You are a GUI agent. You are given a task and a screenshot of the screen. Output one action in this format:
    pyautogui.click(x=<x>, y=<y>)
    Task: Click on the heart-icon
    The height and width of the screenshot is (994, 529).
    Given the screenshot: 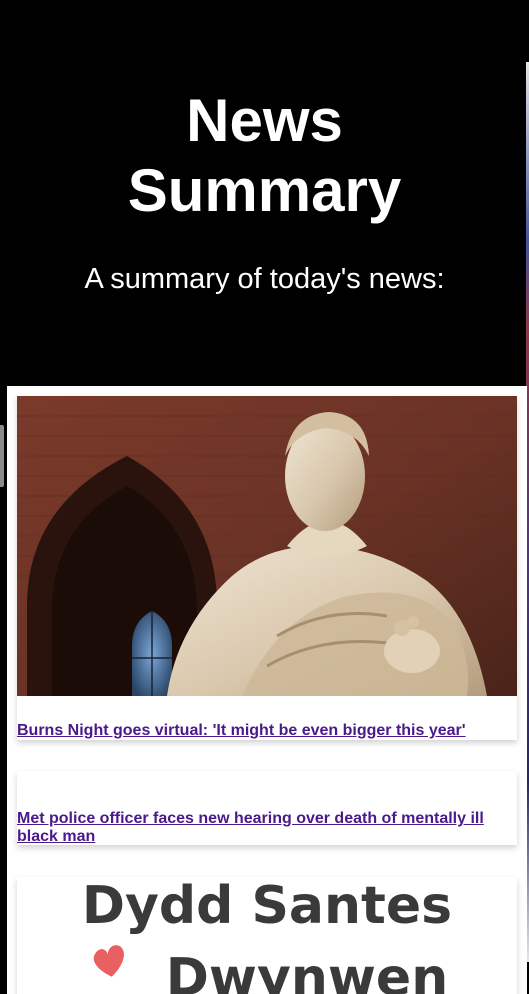 What is the action you would take?
    pyautogui.click(x=108, y=961)
    